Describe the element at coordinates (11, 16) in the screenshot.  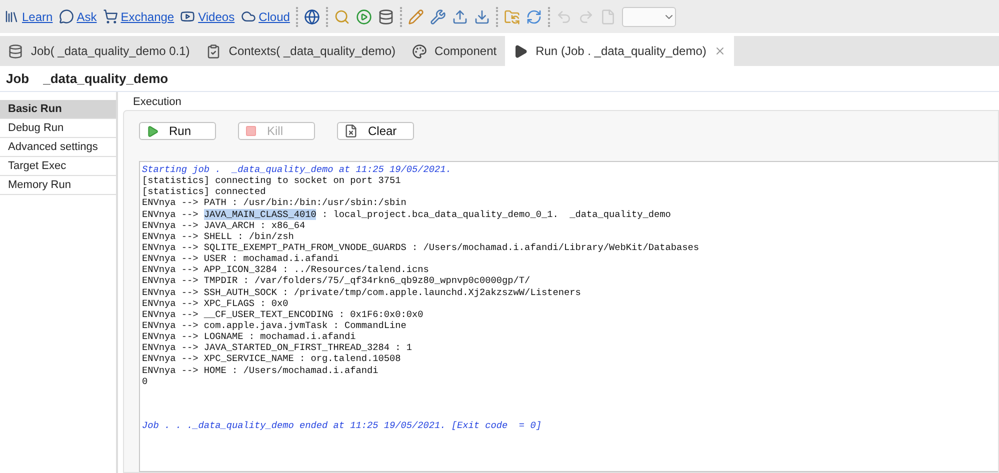
I see `library-icon` at that location.